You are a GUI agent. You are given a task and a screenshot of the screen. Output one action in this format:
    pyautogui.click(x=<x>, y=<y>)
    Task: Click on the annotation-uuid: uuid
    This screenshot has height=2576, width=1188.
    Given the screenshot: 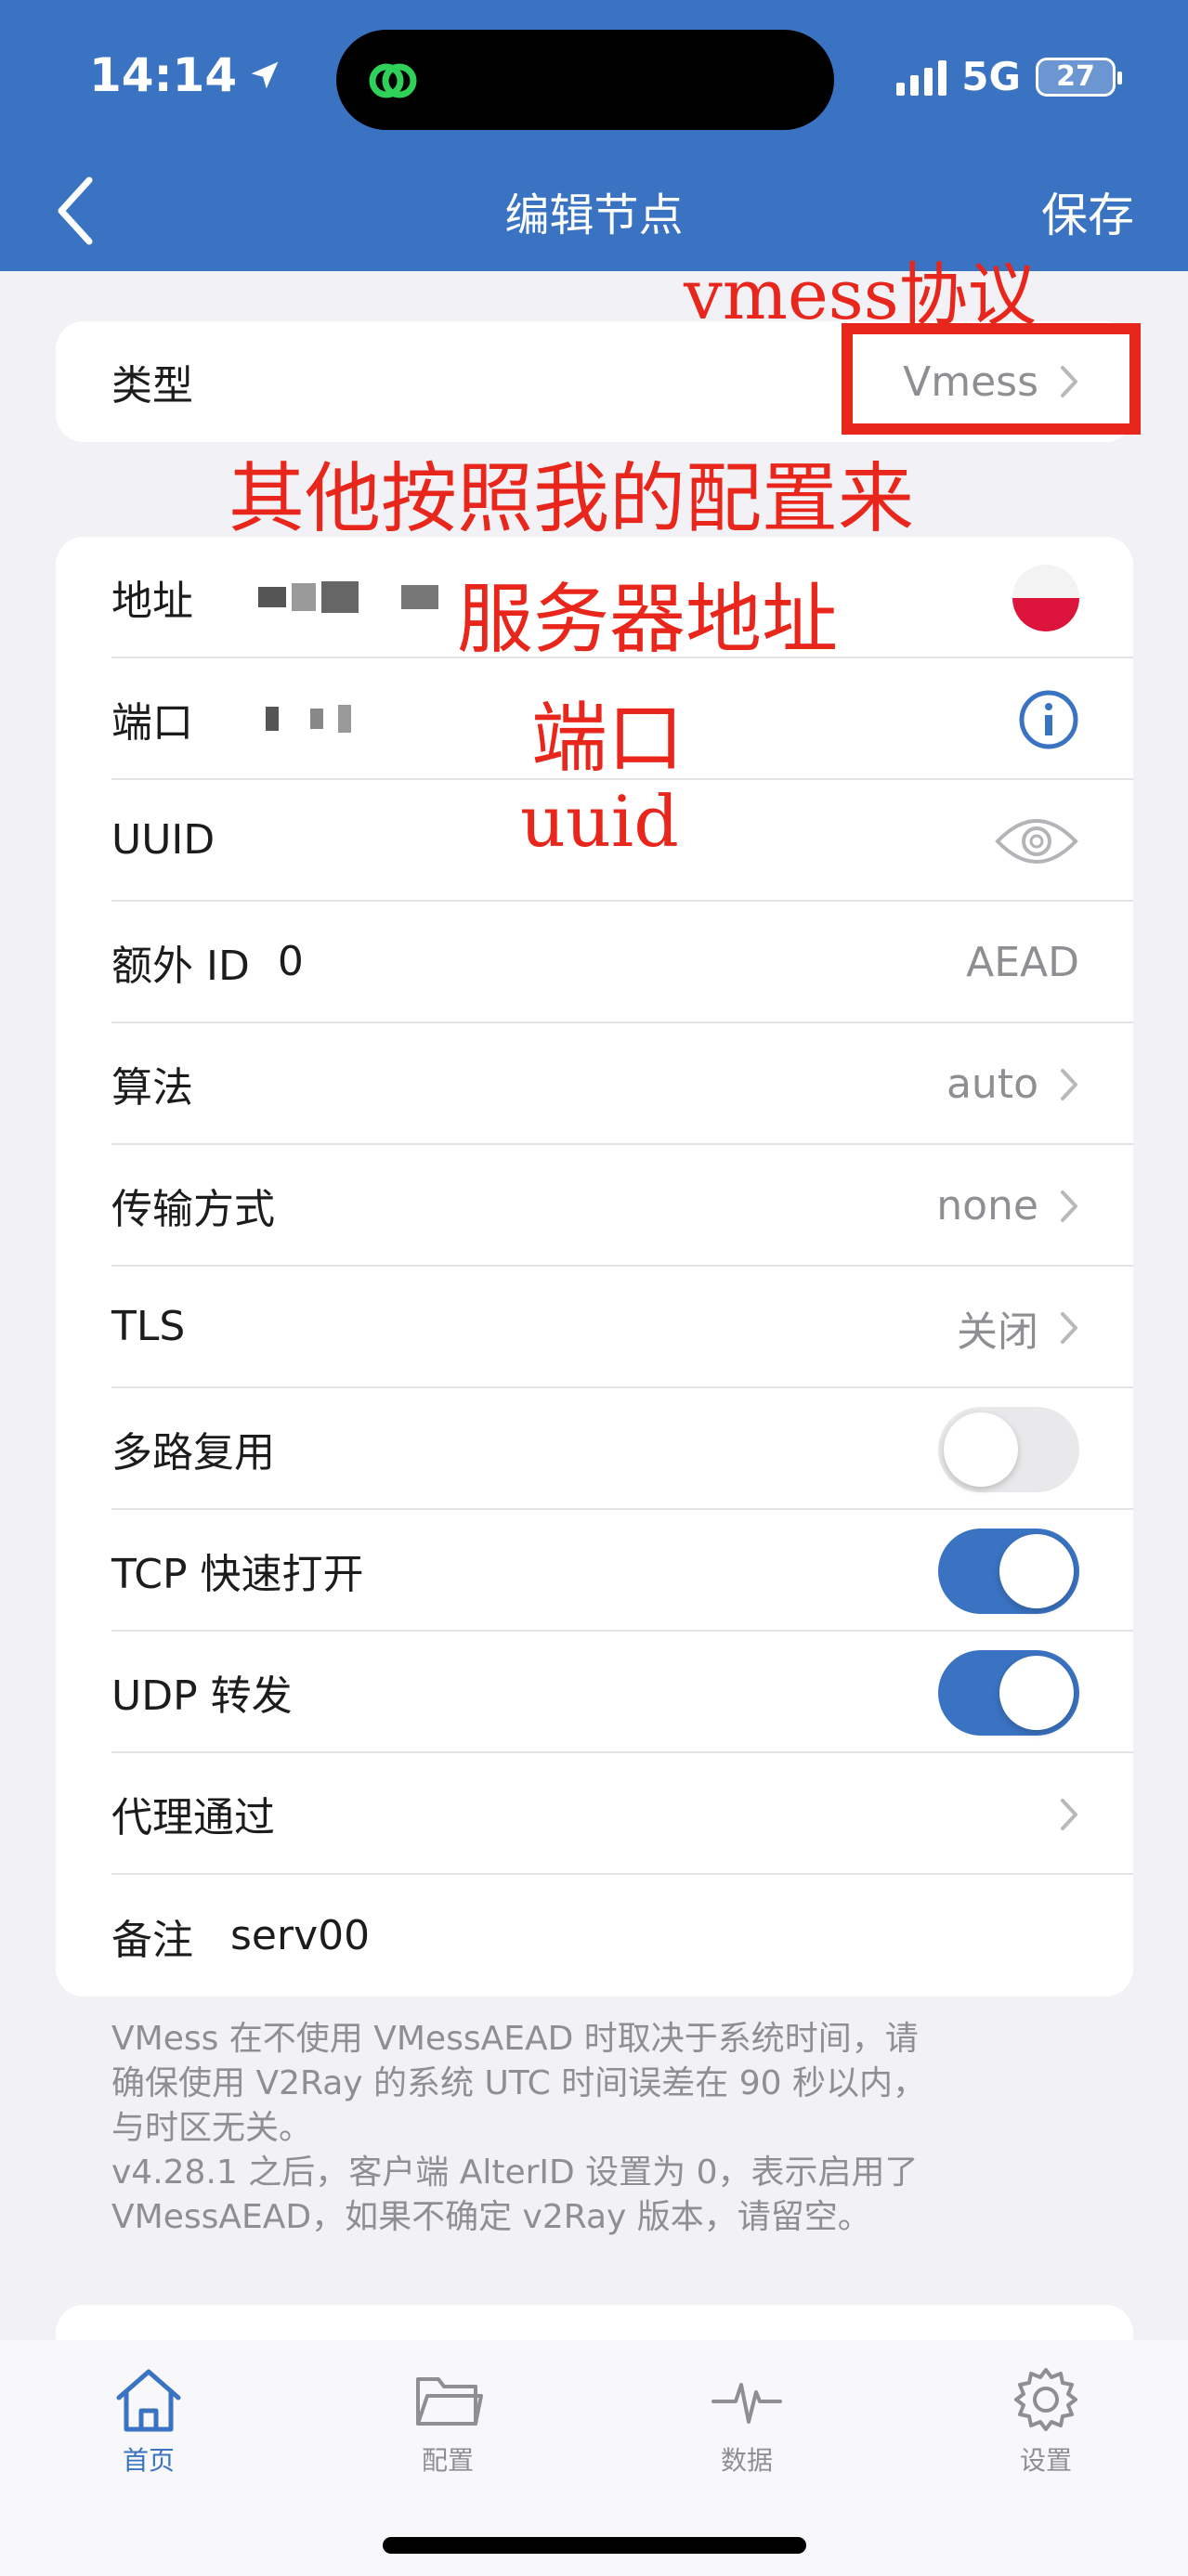 What is the action you would take?
    pyautogui.click(x=599, y=821)
    